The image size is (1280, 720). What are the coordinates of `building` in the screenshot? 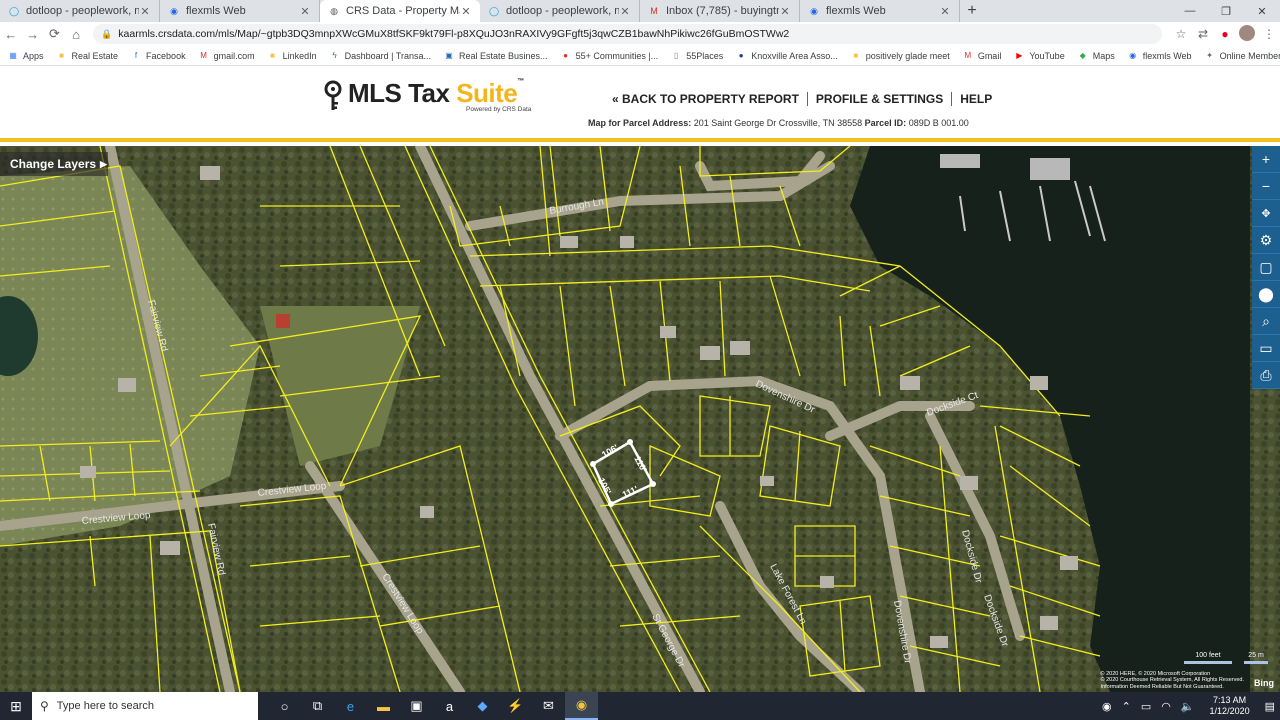 It's located at (960, 161).